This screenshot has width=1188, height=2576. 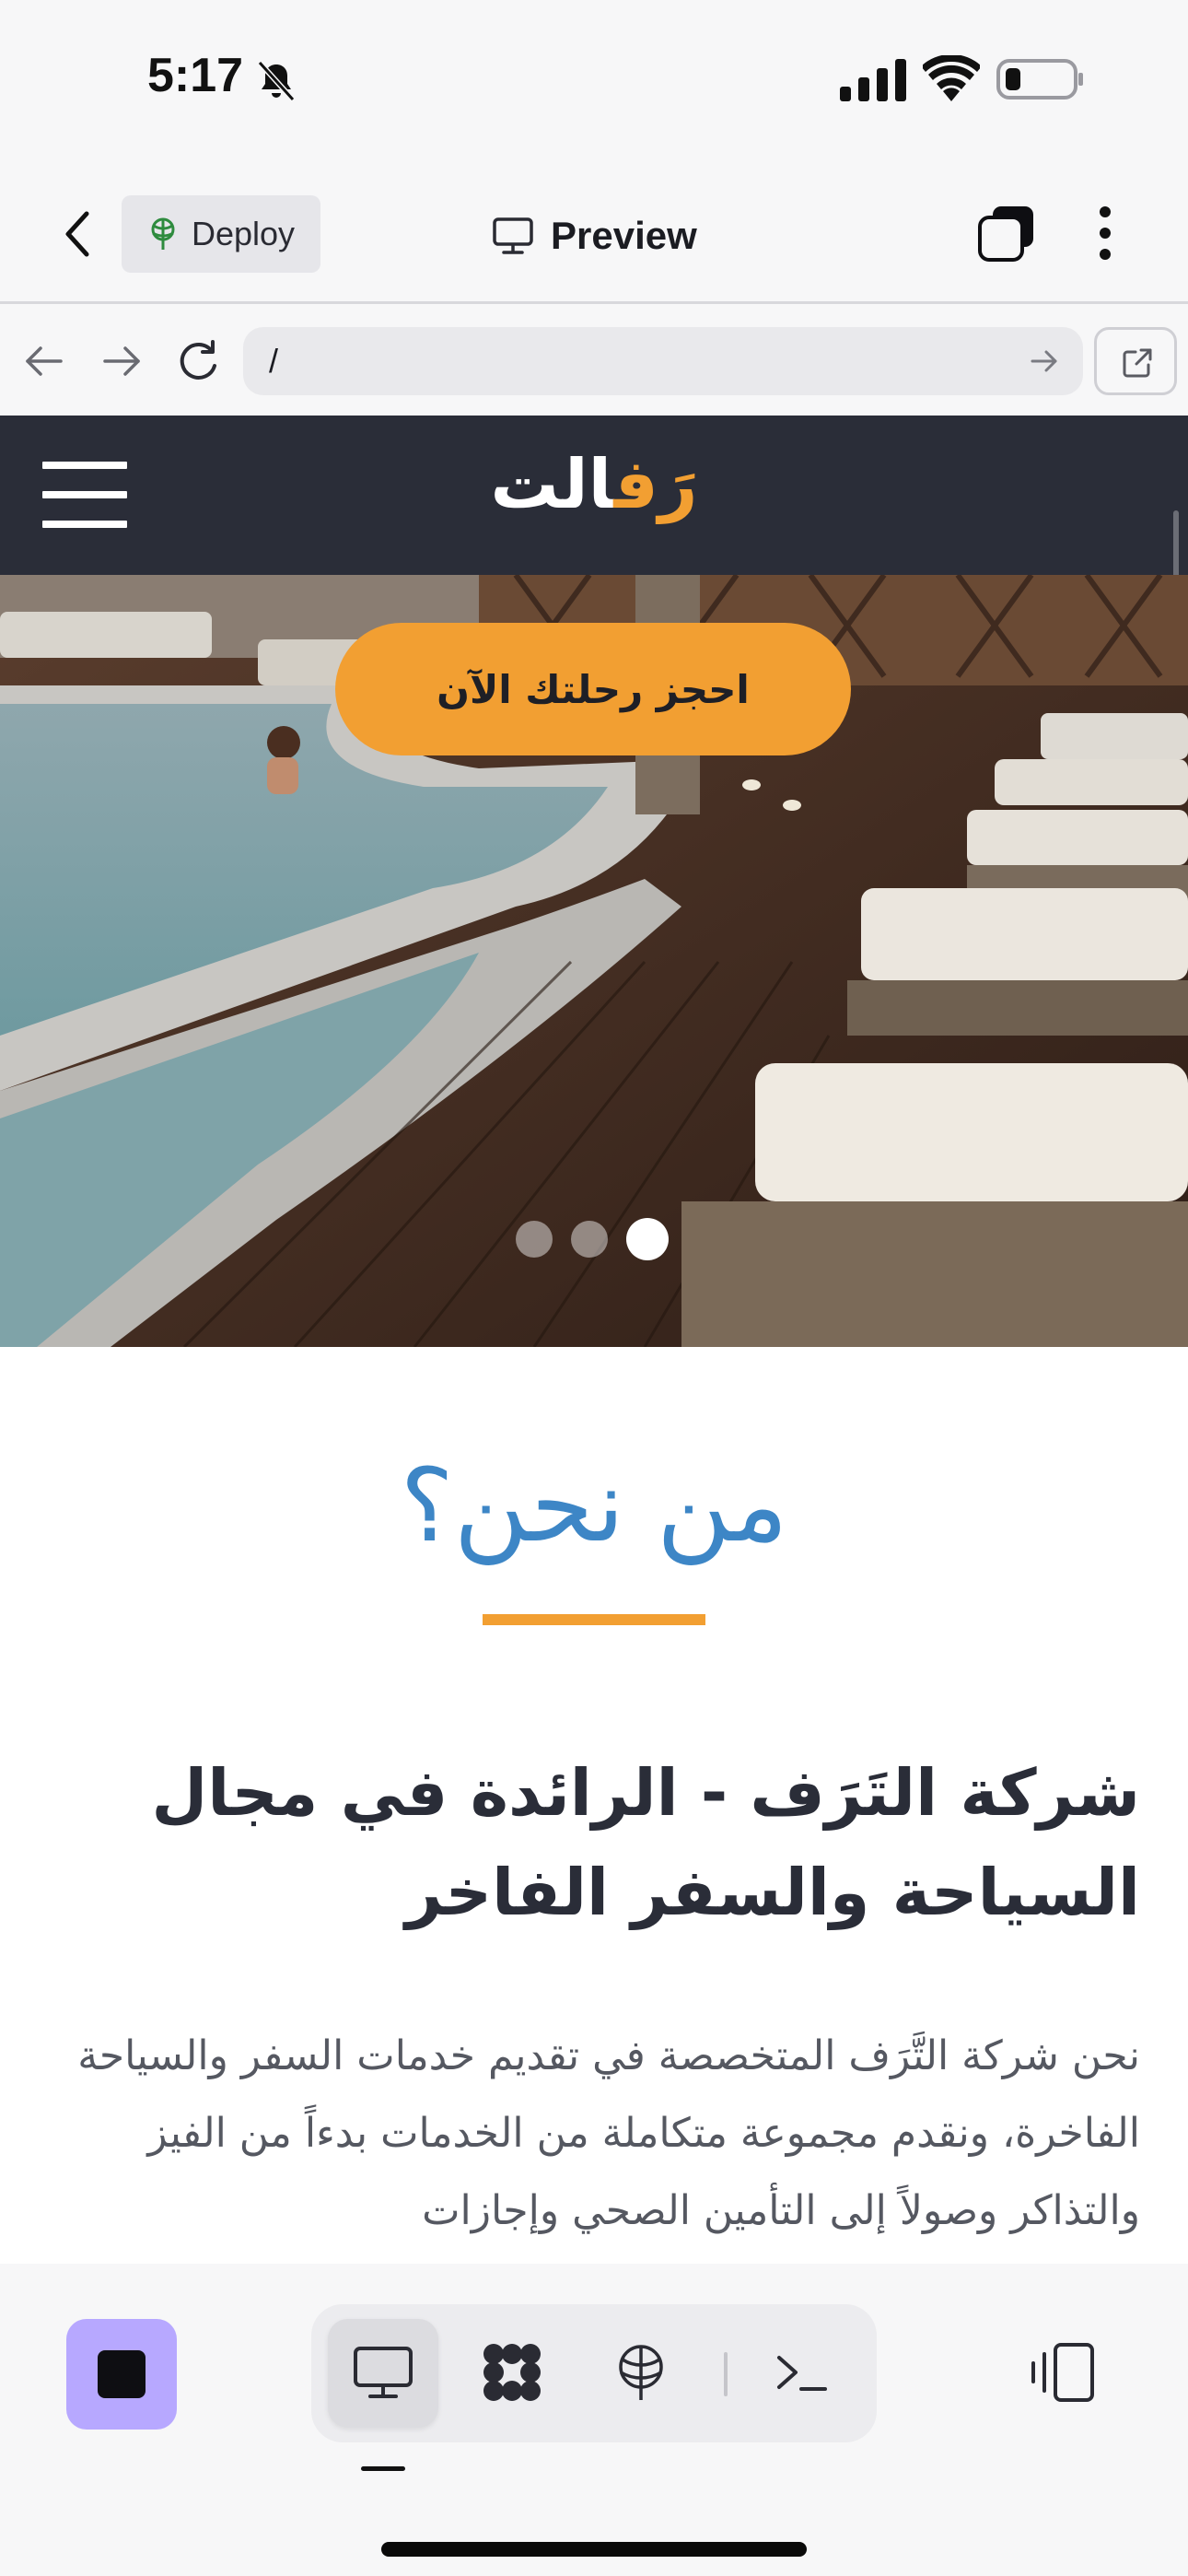 I want to click on wifi-icon, so click(x=951, y=78).